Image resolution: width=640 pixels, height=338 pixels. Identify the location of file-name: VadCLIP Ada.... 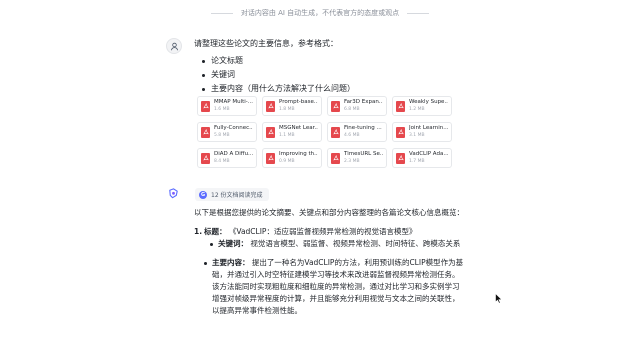
(428, 154).